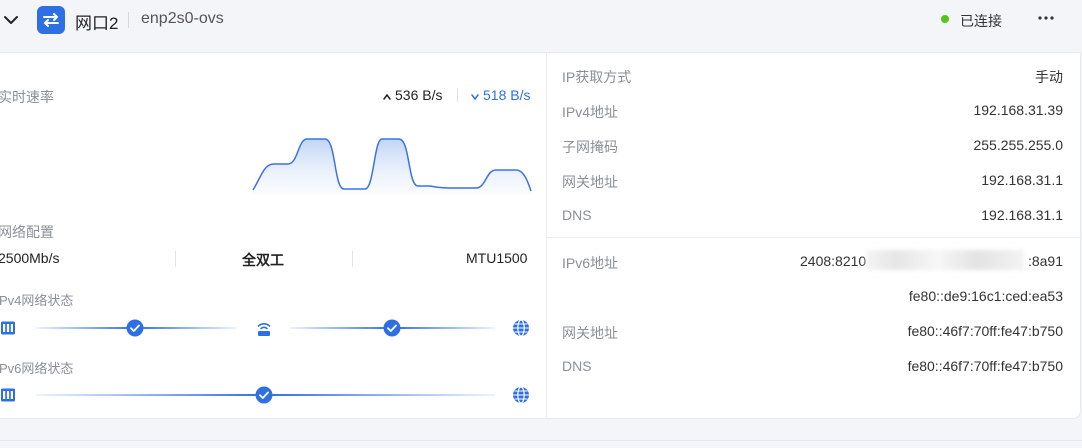 The width and height of the screenshot is (1082, 448). Describe the element at coordinates (1022, 215) in the screenshot. I see `ipv4-dns-value: 192.168.31.1` at that location.